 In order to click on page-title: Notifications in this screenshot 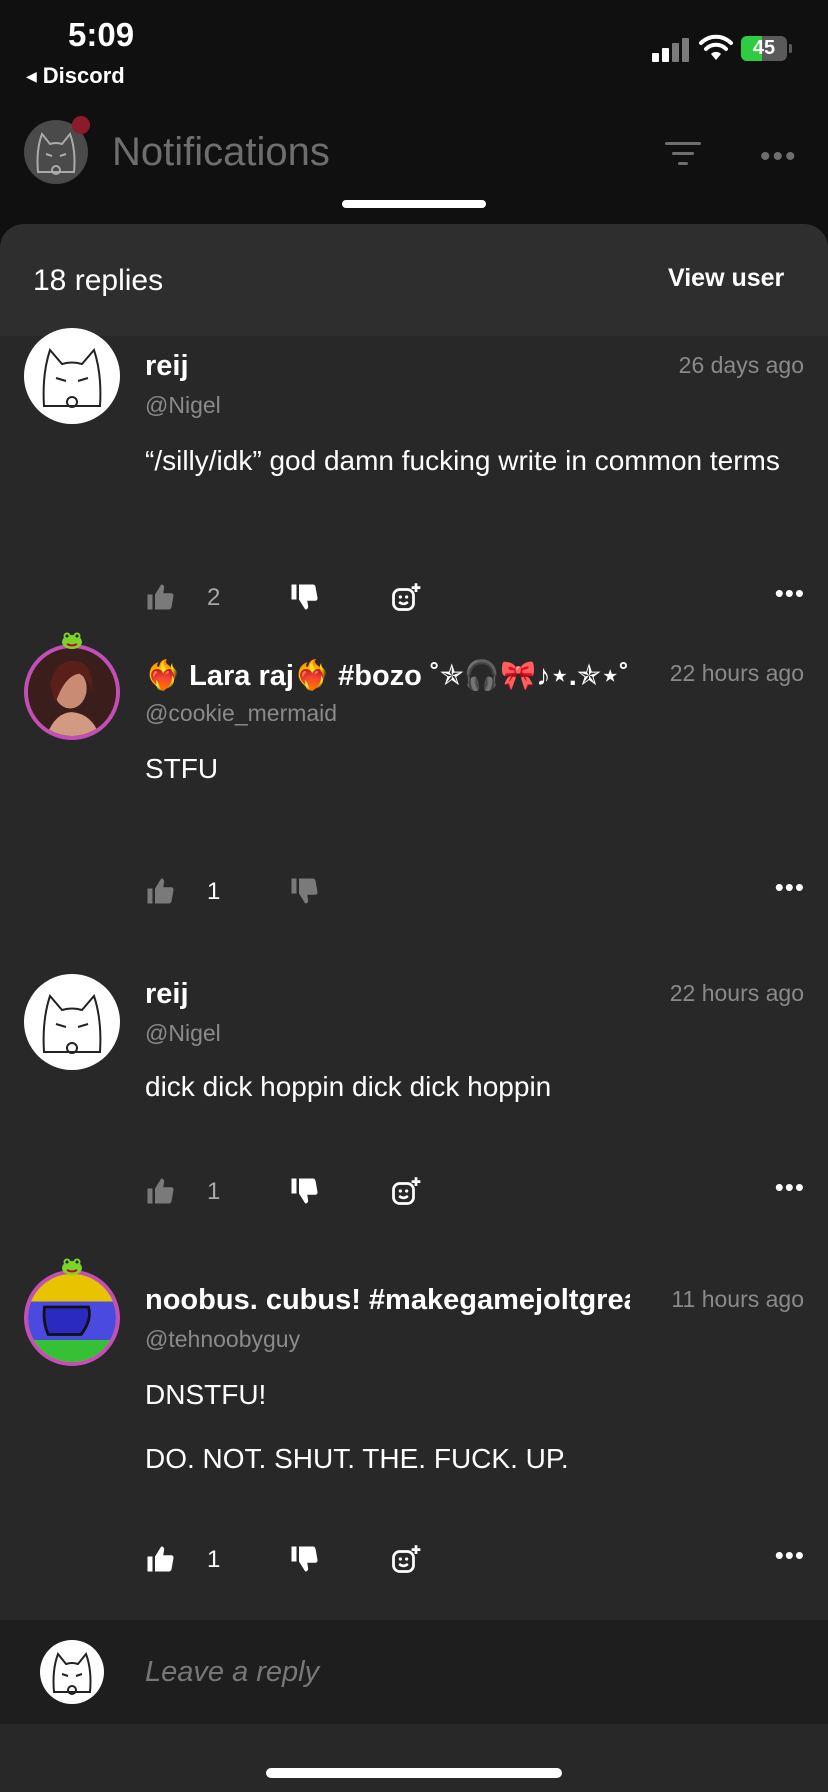, I will do `click(221, 152)`.